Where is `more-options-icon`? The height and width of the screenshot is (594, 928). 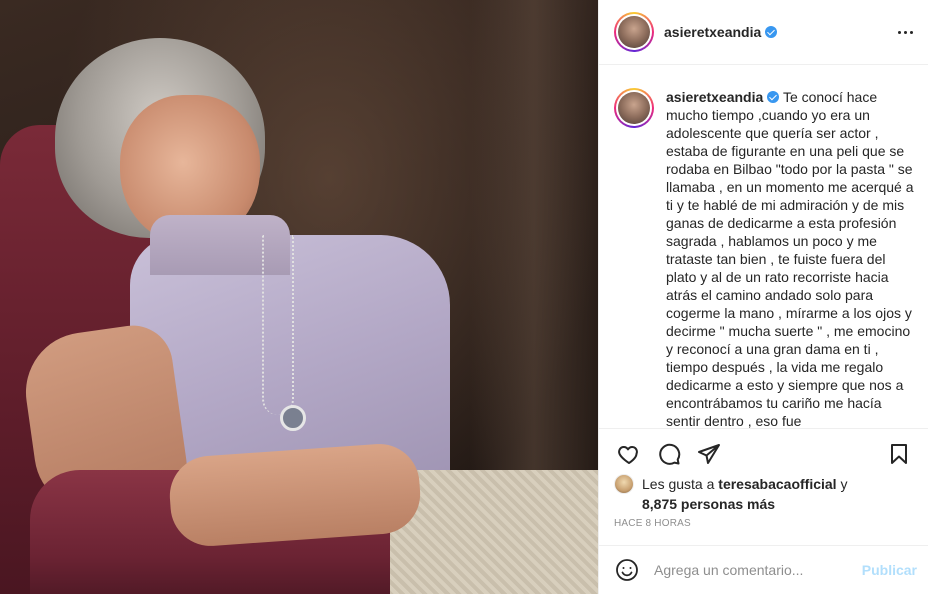 more-options-icon is located at coordinates (905, 32).